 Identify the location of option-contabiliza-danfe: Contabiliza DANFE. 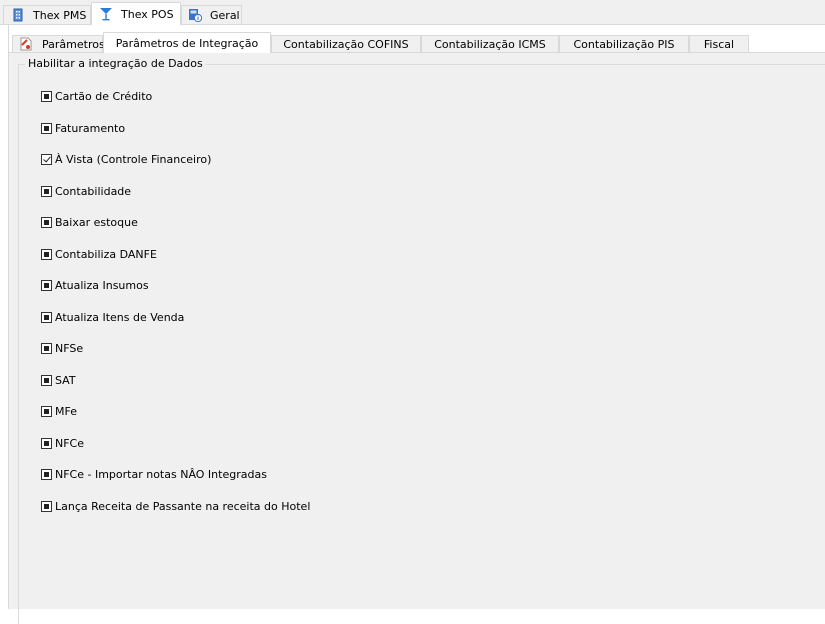
(99, 254).